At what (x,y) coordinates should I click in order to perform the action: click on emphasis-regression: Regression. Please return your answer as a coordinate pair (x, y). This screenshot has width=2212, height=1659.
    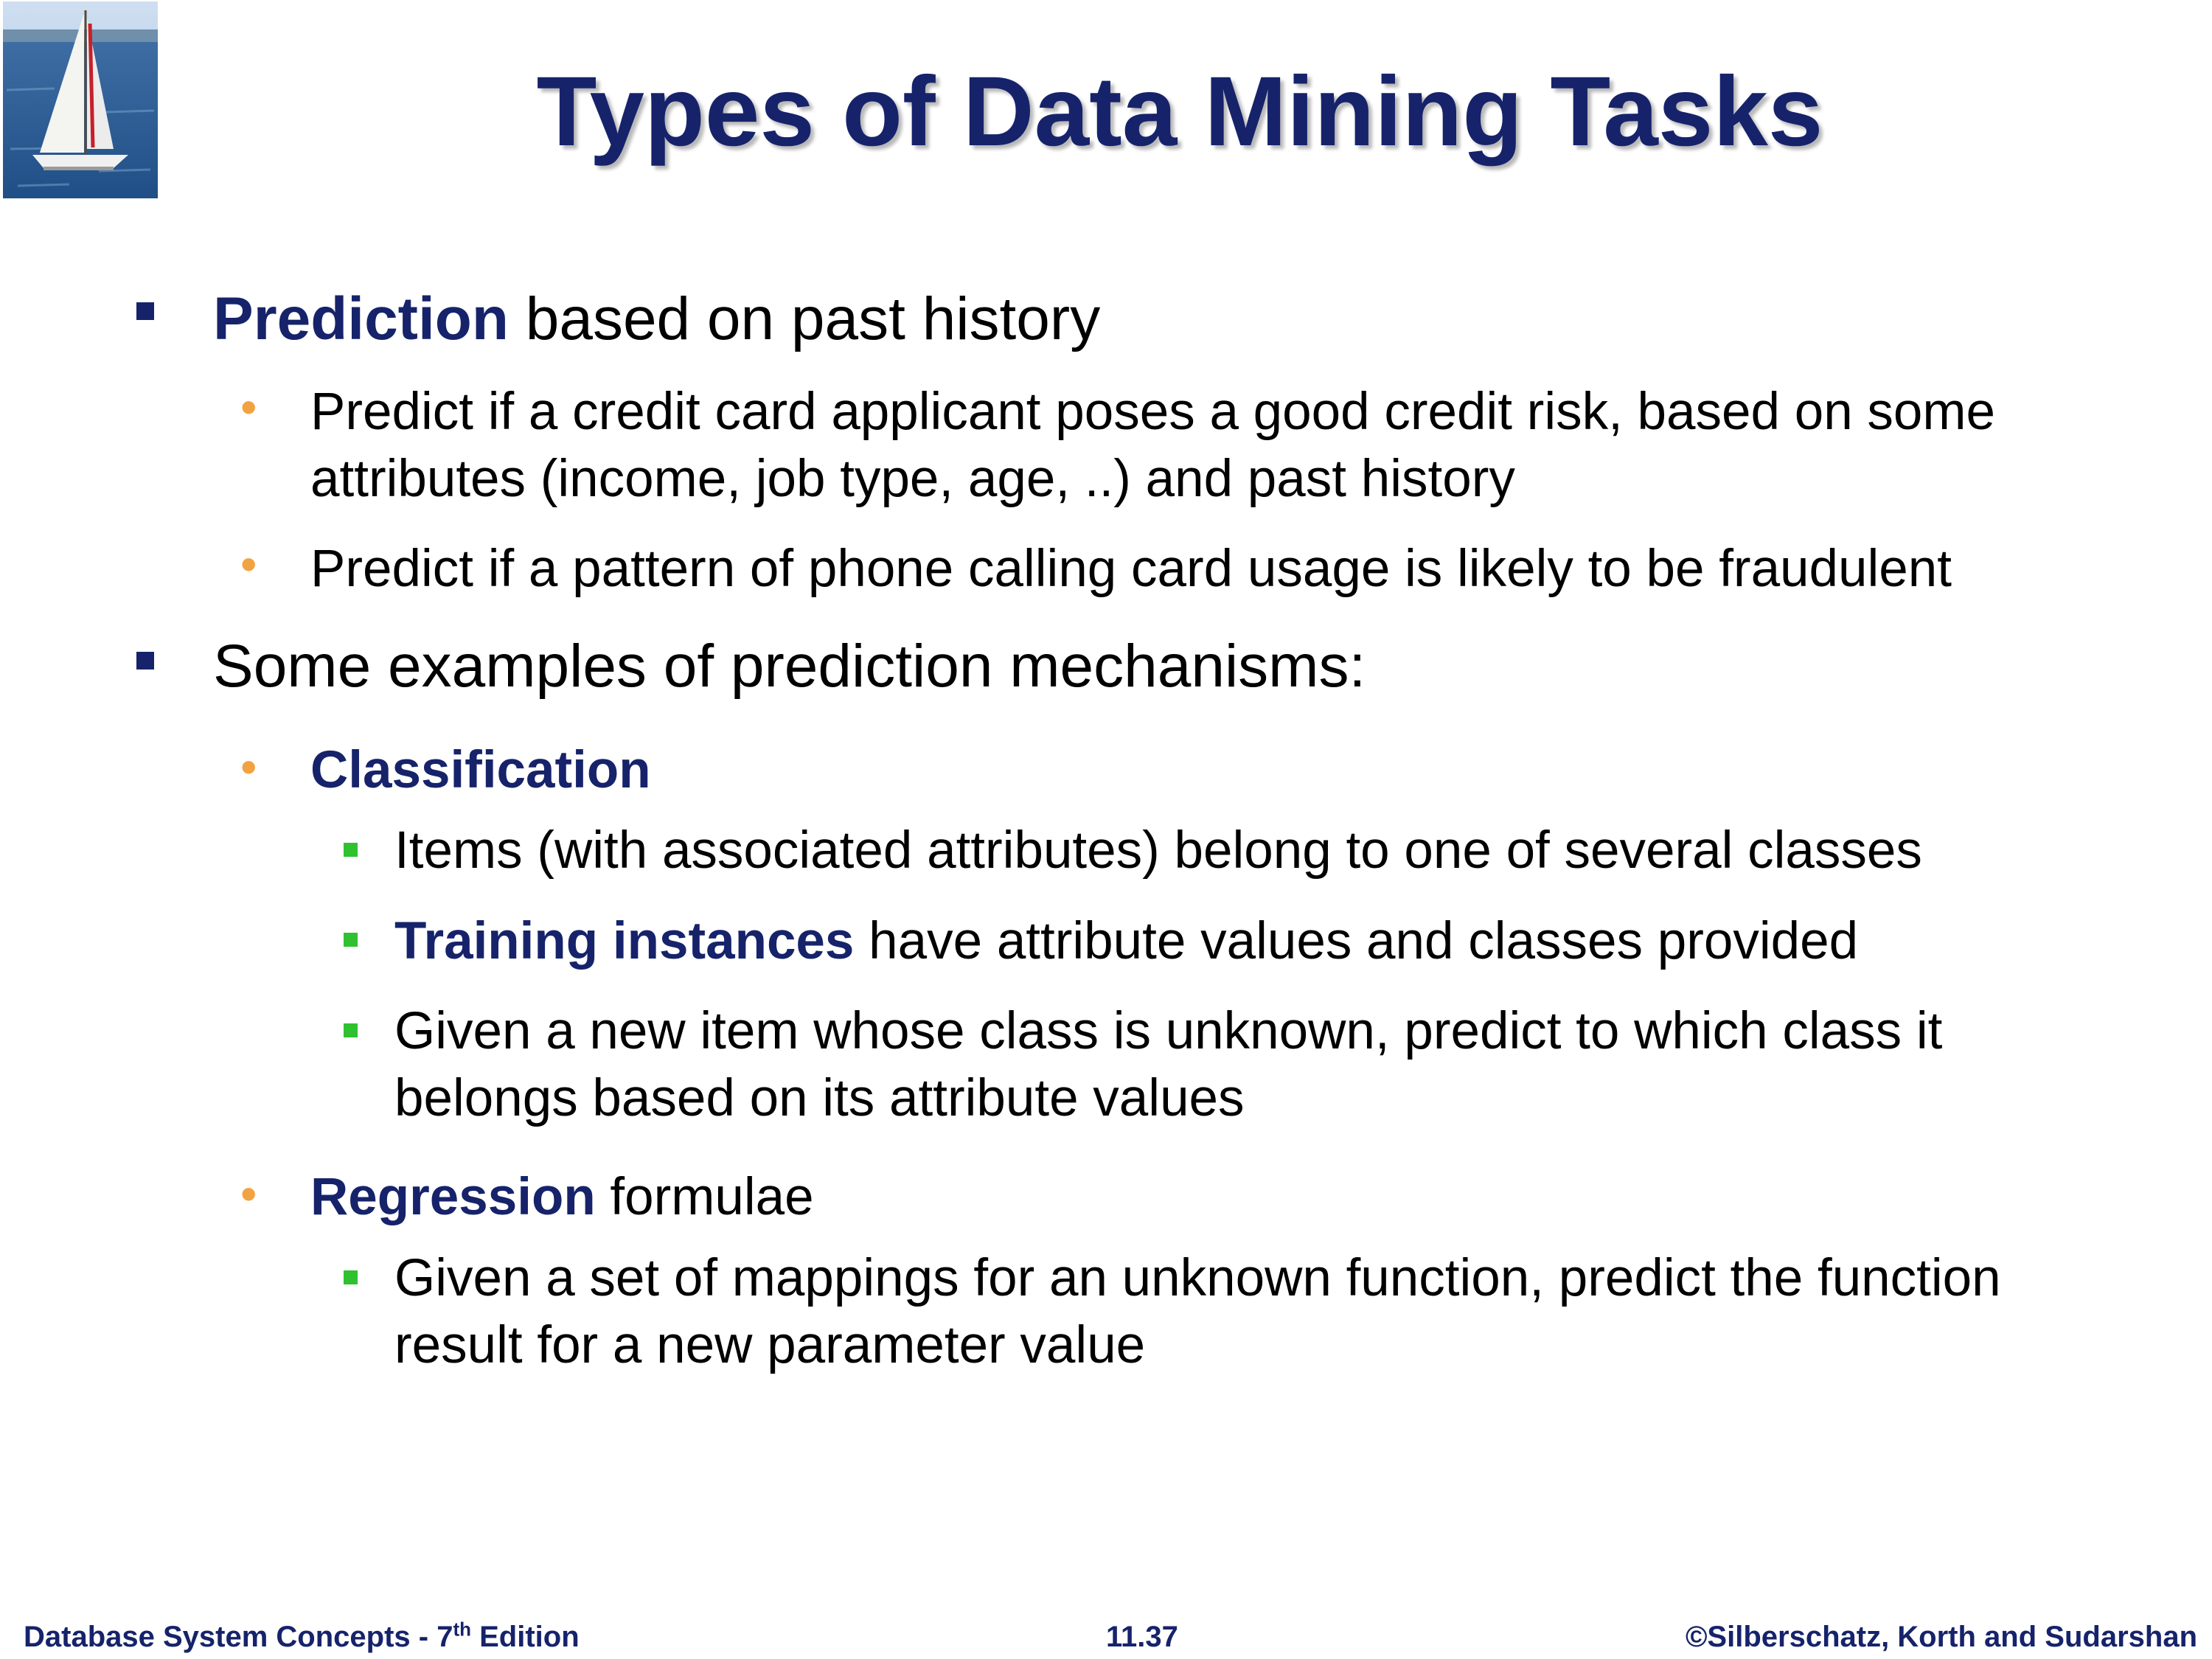
    Looking at the image, I should click on (453, 1197).